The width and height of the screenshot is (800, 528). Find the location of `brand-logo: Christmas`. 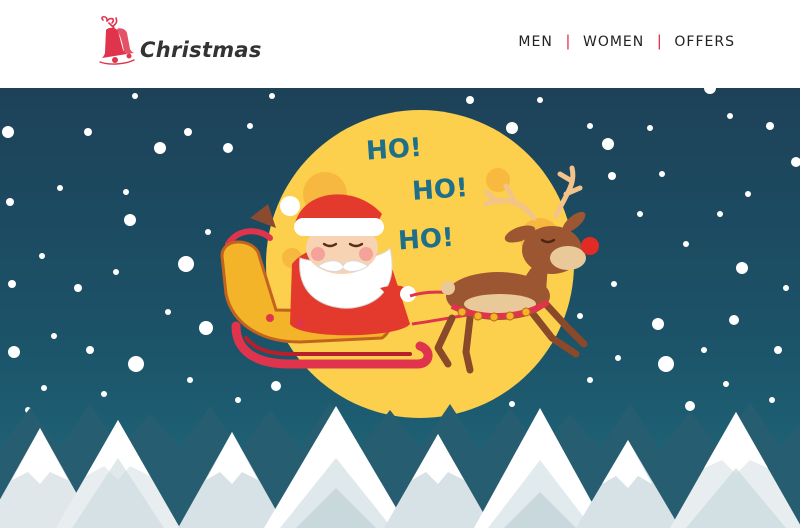

brand-logo: Christmas is located at coordinates (178, 41).